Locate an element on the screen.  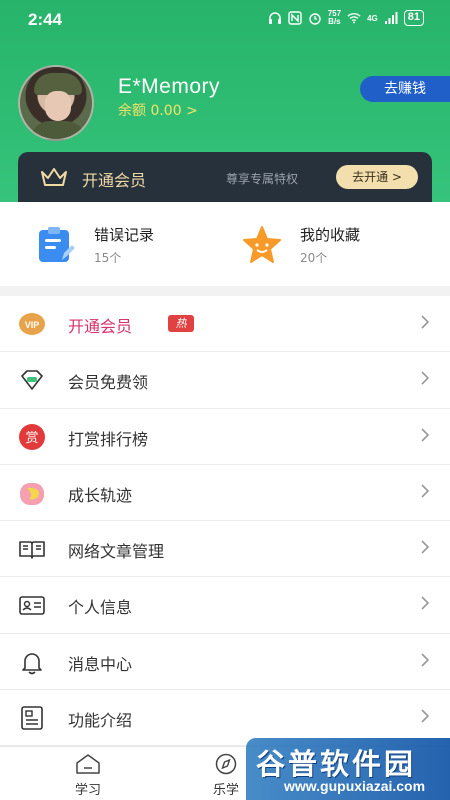
clipboard-icon is located at coordinates (57, 244).